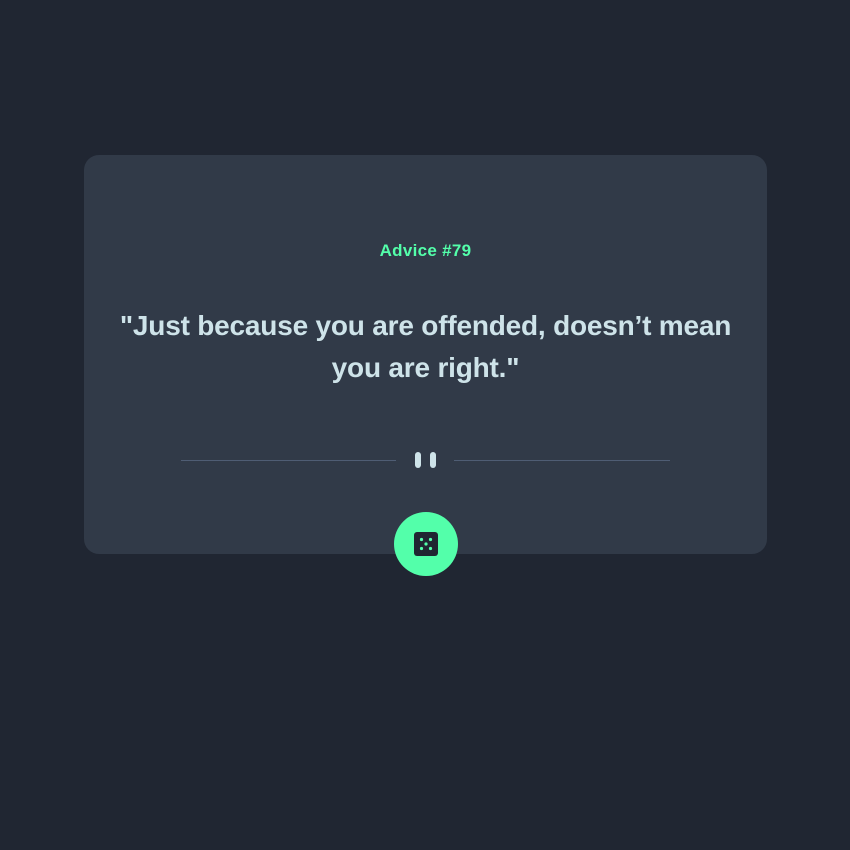 The height and width of the screenshot is (850, 850). I want to click on pattern-divider, so click(425, 461).